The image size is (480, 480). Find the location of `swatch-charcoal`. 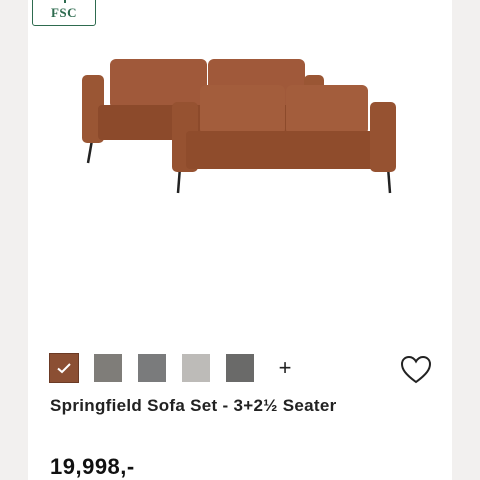

swatch-charcoal is located at coordinates (240, 368).